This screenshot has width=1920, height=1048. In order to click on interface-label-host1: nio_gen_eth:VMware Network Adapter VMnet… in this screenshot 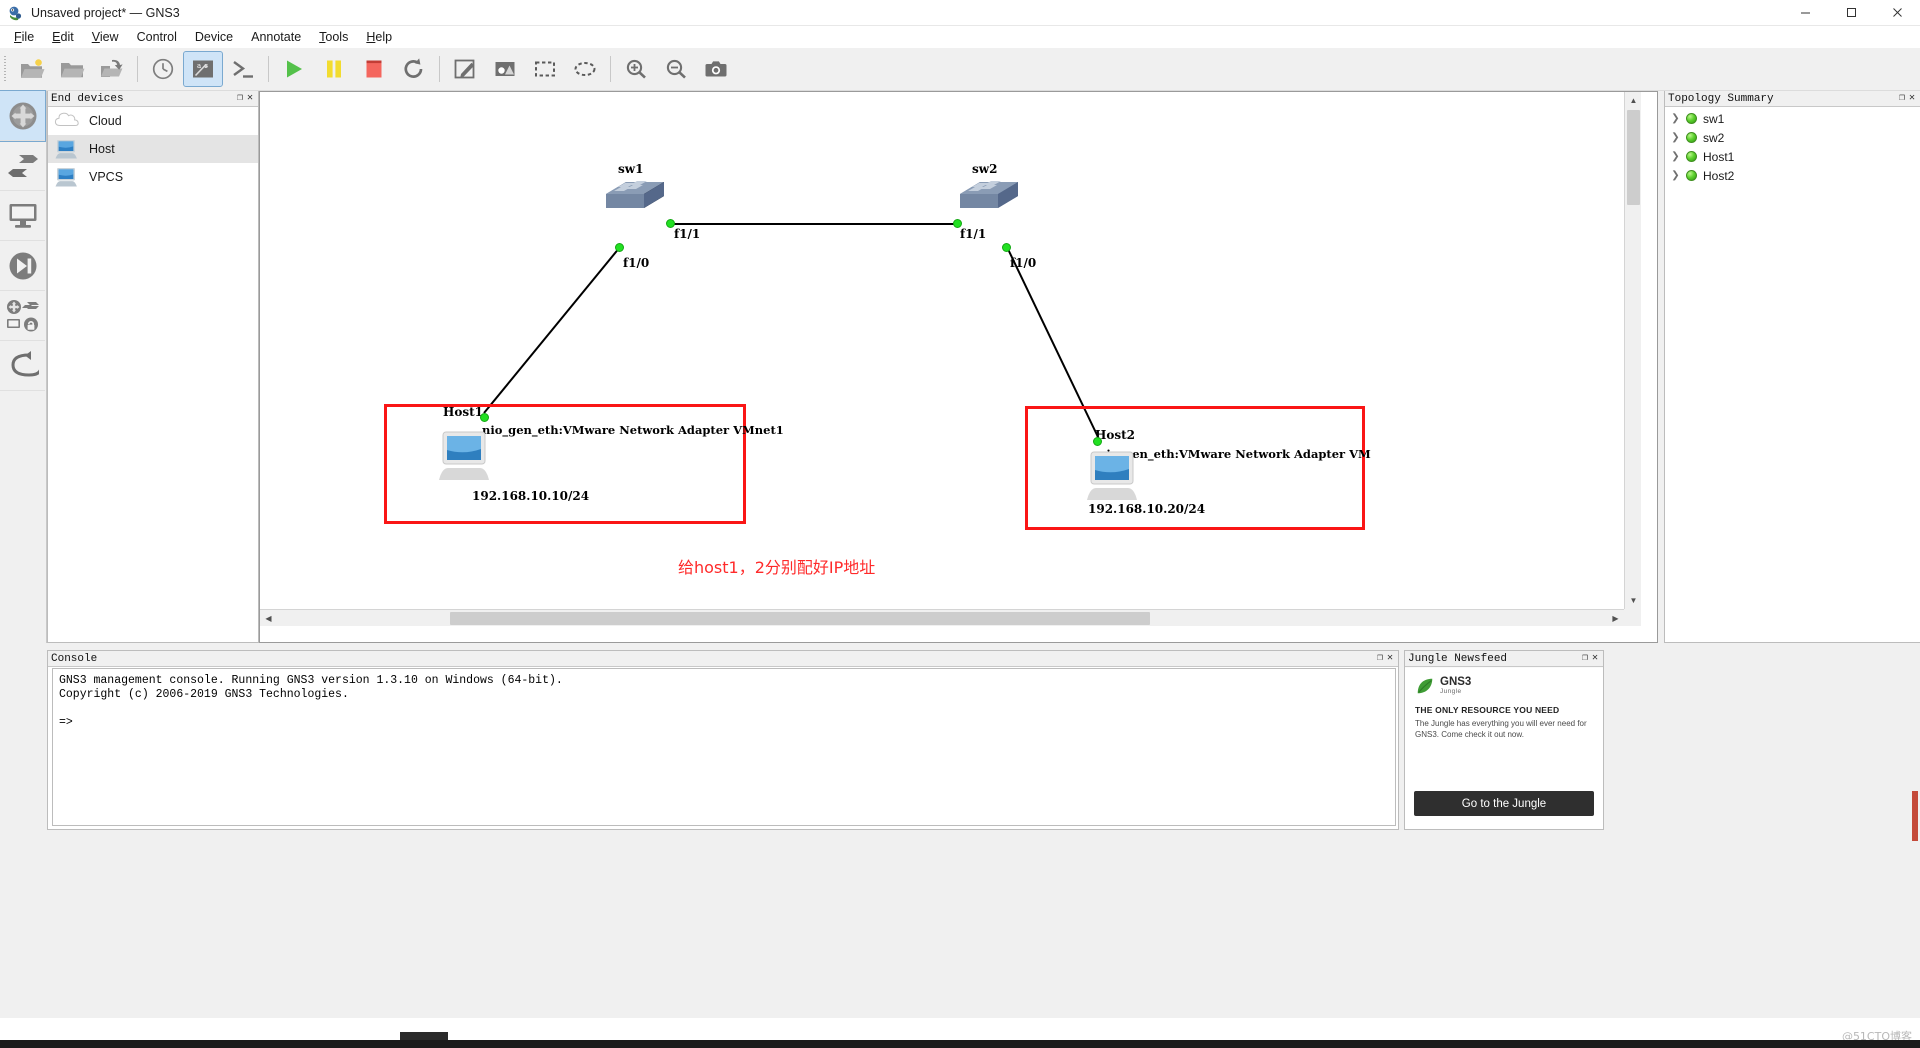, I will do `click(633, 430)`.